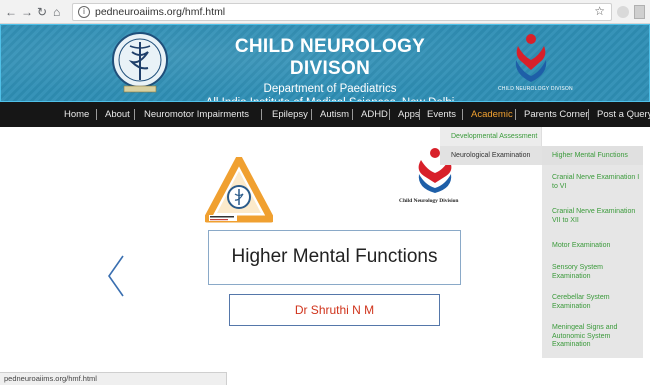 Image resolution: width=650 pixels, height=385 pixels. Describe the element at coordinates (531, 58) in the screenshot. I see `child-neurology-logo-icon` at that location.